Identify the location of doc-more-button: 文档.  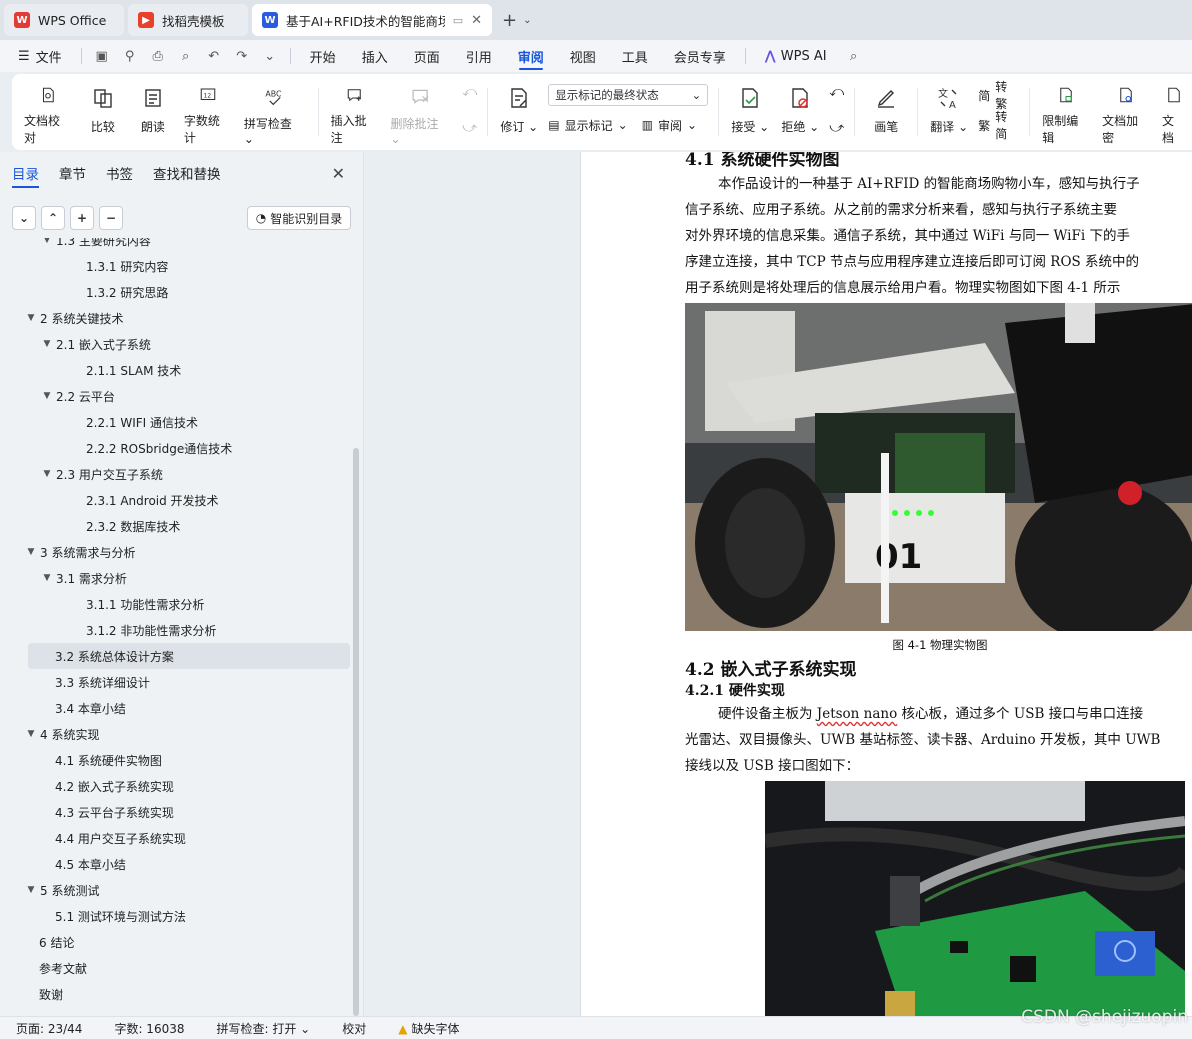
(1174, 115).